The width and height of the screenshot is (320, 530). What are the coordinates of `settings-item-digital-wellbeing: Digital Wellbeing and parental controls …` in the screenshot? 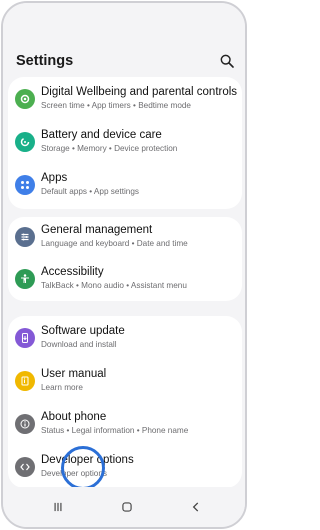 It's located at (125, 101).